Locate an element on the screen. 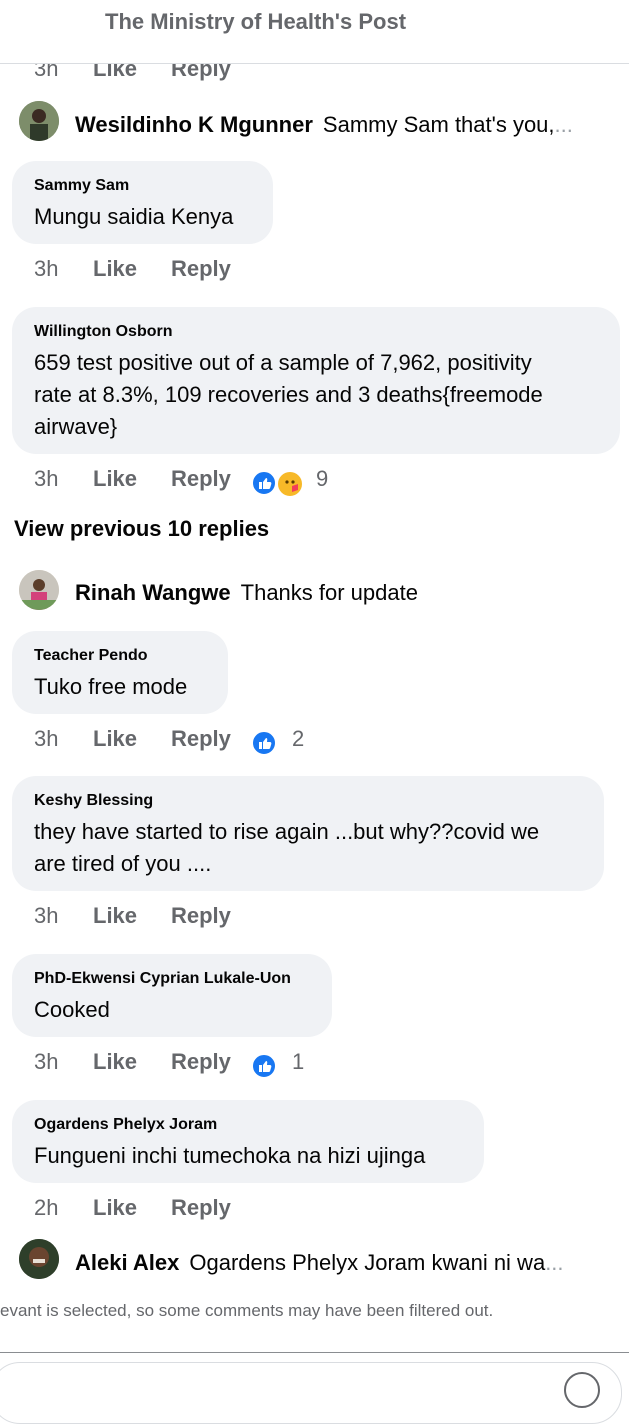  reaction-count: 1 is located at coordinates (298, 1062).